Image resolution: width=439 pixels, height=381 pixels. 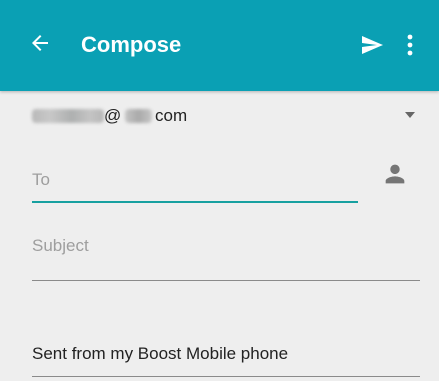 What do you see at coordinates (68, 116) in the screenshot?
I see `redacted-username` at bounding box center [68, 116].